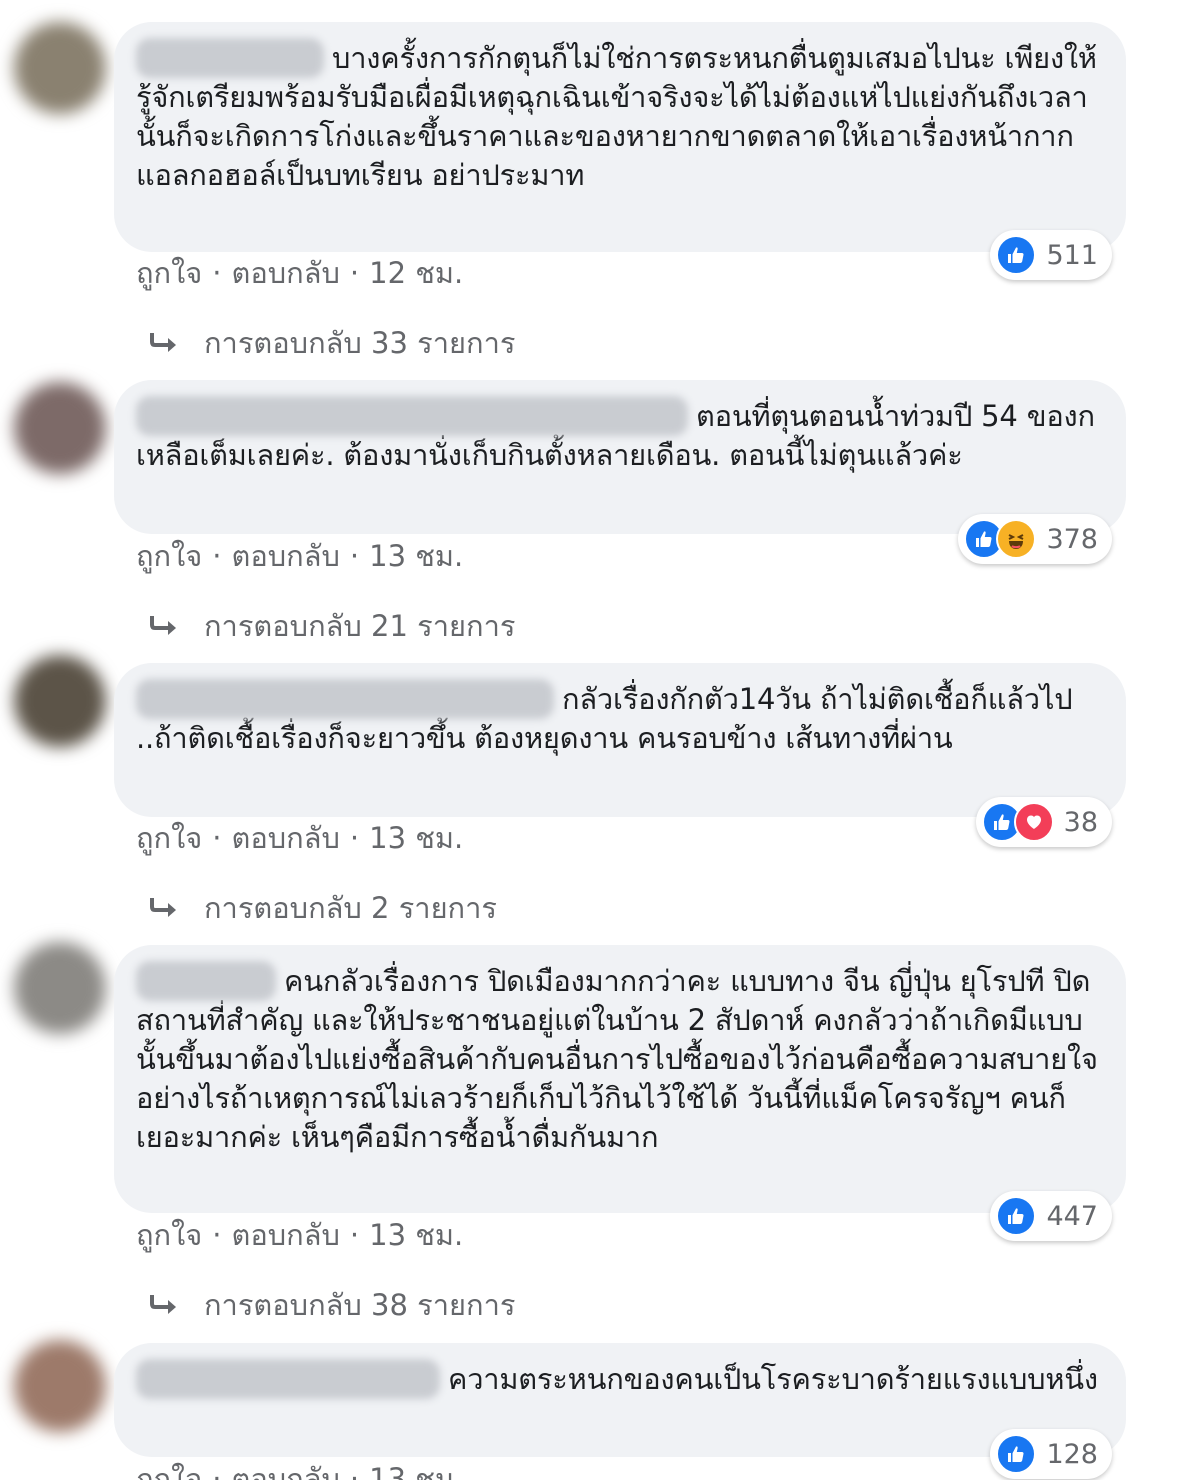 This screenshot has height=1480, width=1200. I want to click on reaction-summary: 378, so click(1035, 539).